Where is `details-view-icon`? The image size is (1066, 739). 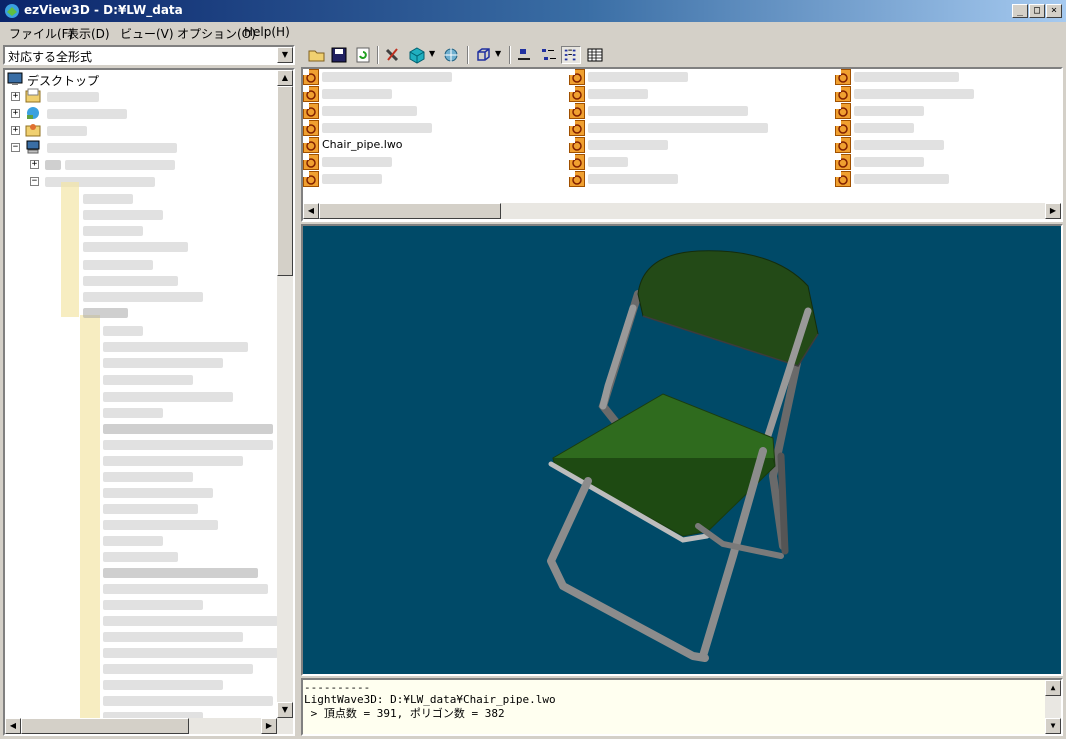
details-view-icon is located at coordinates (595, 55).